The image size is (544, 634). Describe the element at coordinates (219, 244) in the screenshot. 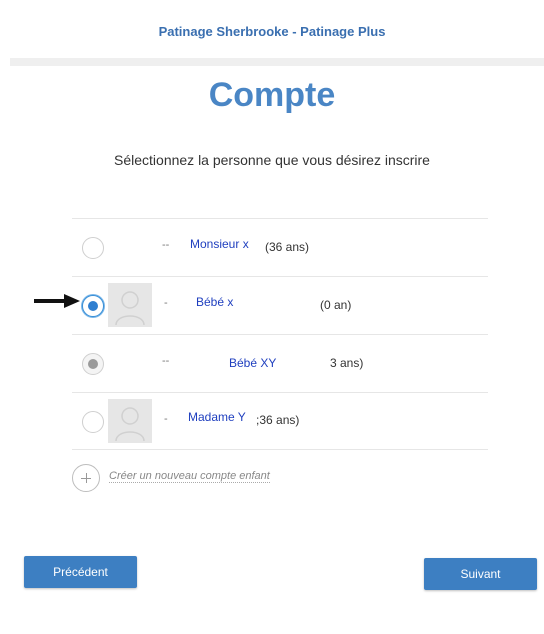

I see `person-name: Monsieur x` at that location.